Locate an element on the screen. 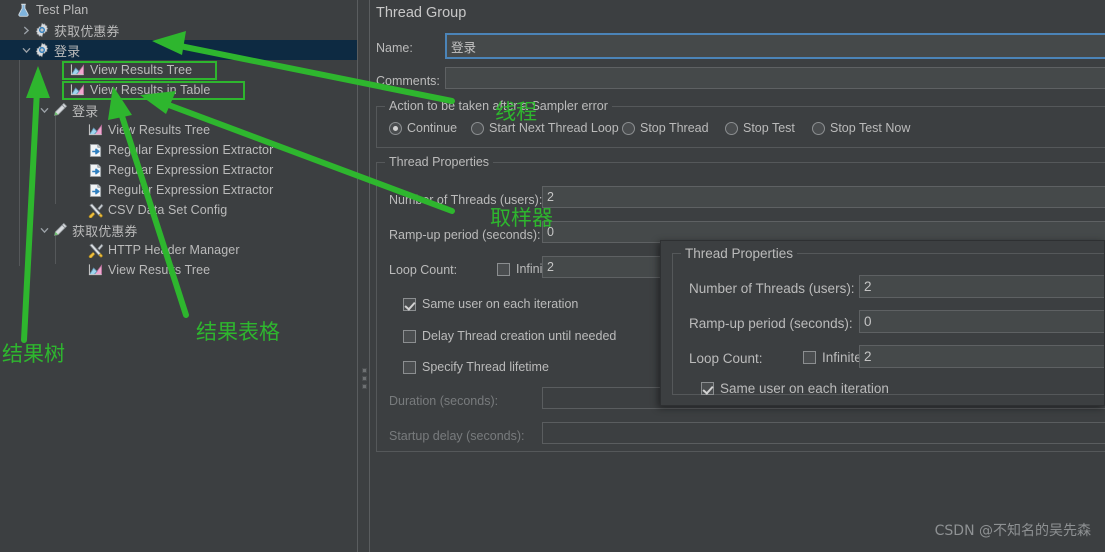 The height and width of the screenshot is (552, 1105). flask-icon is located at coordinates (23, 10).